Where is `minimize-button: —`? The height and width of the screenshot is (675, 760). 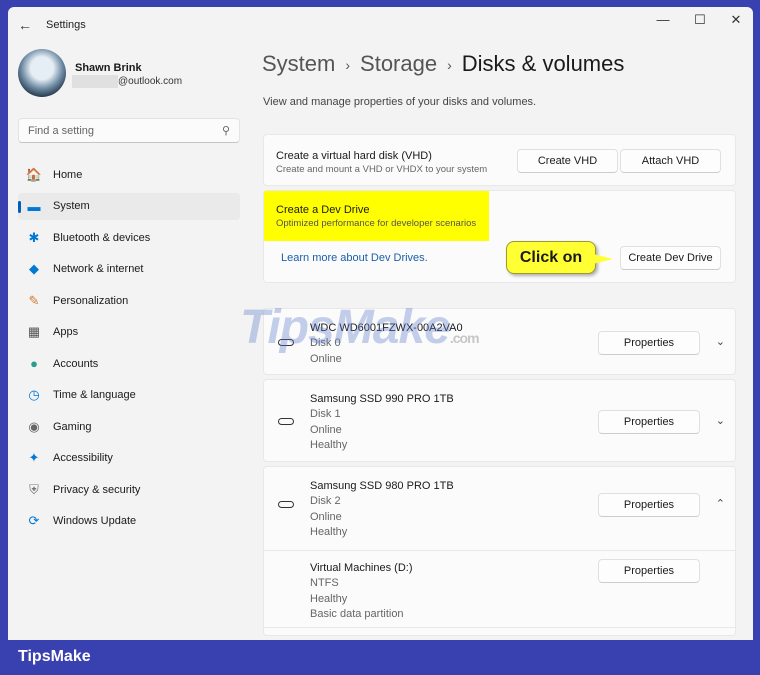 minimize-button: — is located at coordinates (663, 19).